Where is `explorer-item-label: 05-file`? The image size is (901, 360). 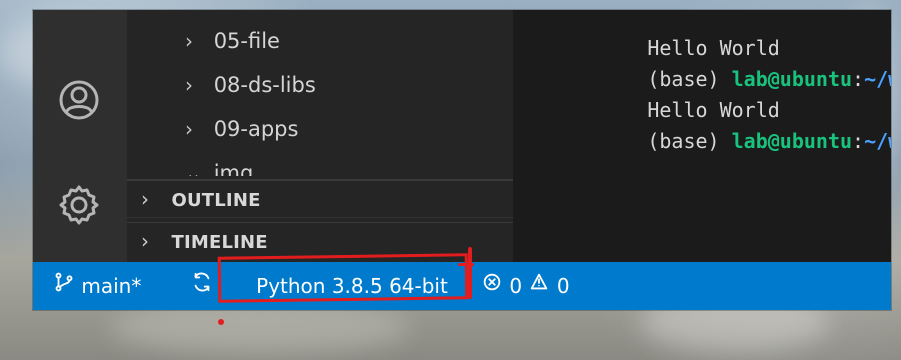
explorer-item-label: 05-file is located at coordinates (246, 41).